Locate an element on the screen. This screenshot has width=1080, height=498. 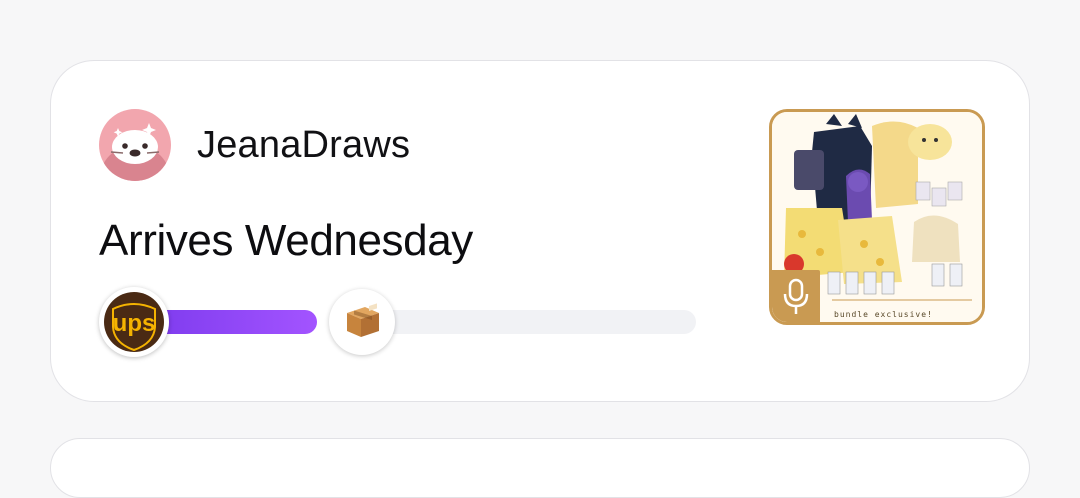
progress-remaining is located at coordinates (529, 322).